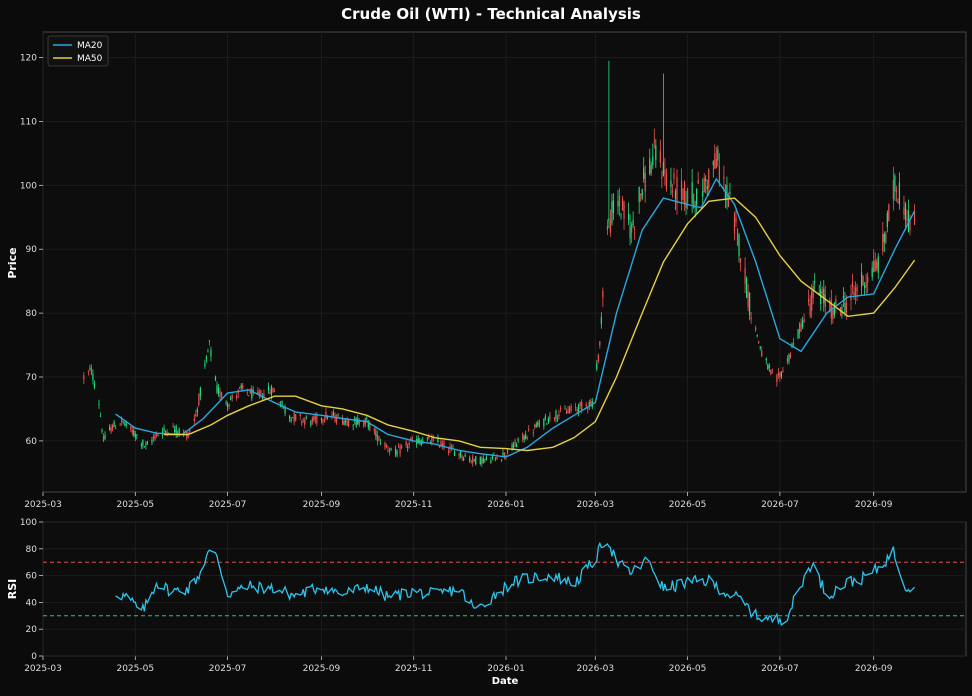  Describe the element at coordinates (28, 523) in the screenshot. I see `rsi-ytick-label: 100` at that location.